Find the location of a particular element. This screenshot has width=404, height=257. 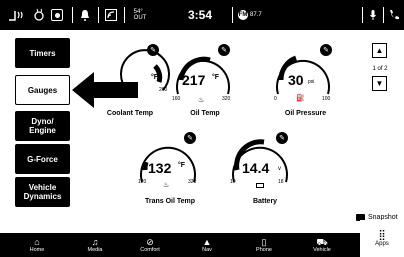

tab-comfort: ⊘ Comfort is located at coordinates (150, 245).